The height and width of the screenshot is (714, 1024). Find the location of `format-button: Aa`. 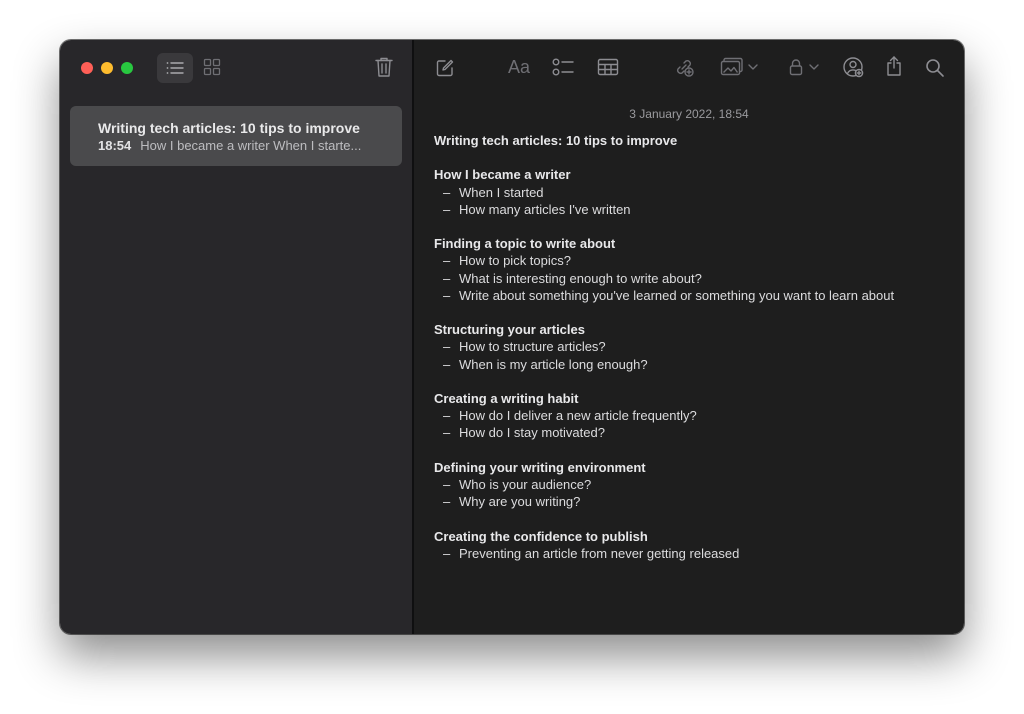

format-button: Aa is located at coordinates (519, 67).